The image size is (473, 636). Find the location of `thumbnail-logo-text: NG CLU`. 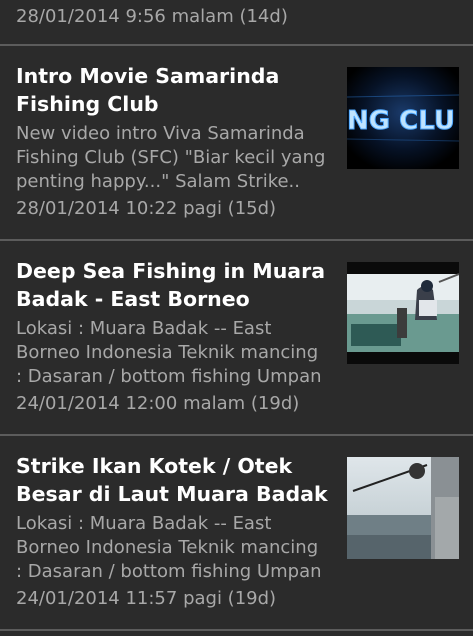

thumbnail-logo-text: NG CLU is located at coordinates (401, 121).